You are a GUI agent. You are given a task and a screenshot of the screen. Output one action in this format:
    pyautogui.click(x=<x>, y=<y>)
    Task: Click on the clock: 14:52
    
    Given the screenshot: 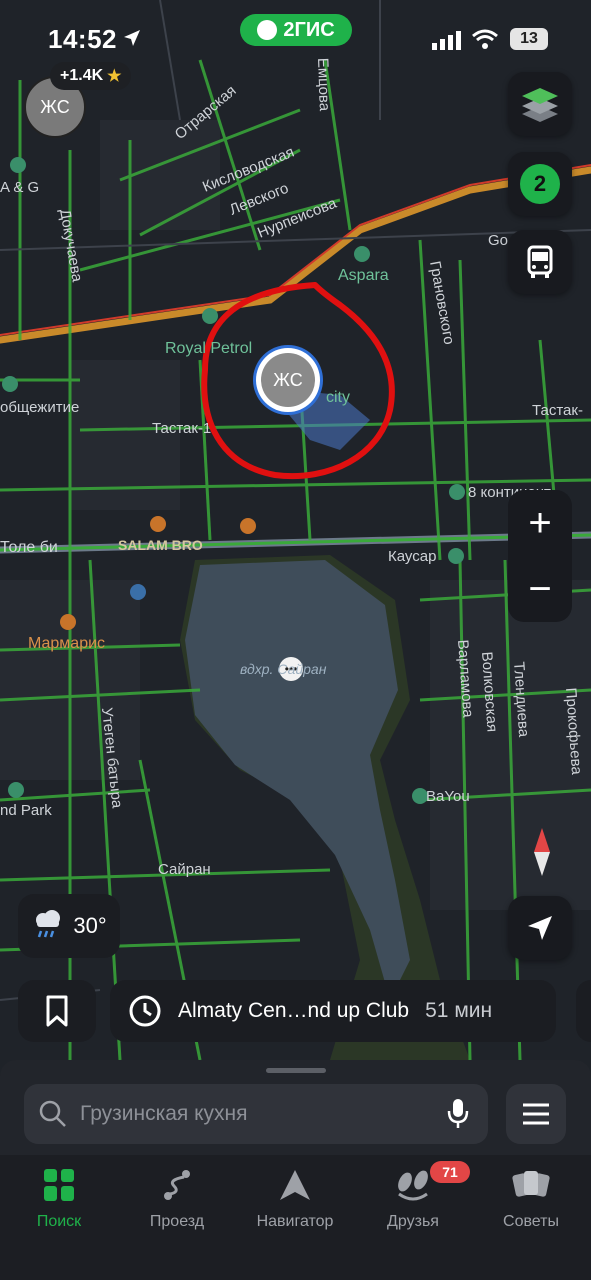 What is the action you would take?
    pyautogui.click(x=82, y=39)
    